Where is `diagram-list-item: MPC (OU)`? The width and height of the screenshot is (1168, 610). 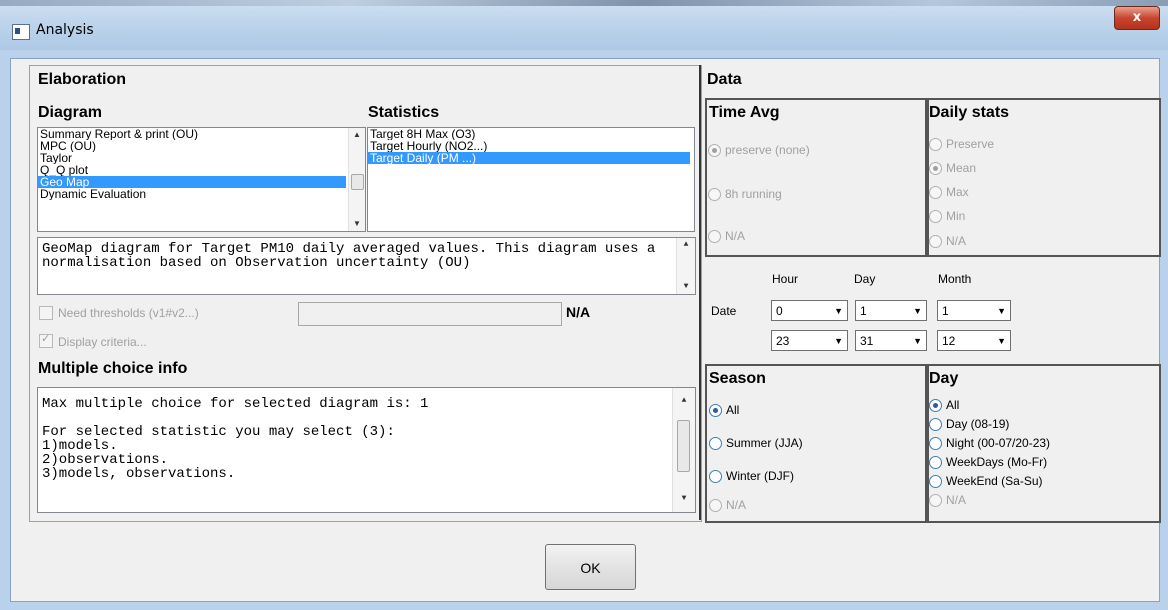
diagram-list-item: MPC (OU) is located at coordinates (192, 146).